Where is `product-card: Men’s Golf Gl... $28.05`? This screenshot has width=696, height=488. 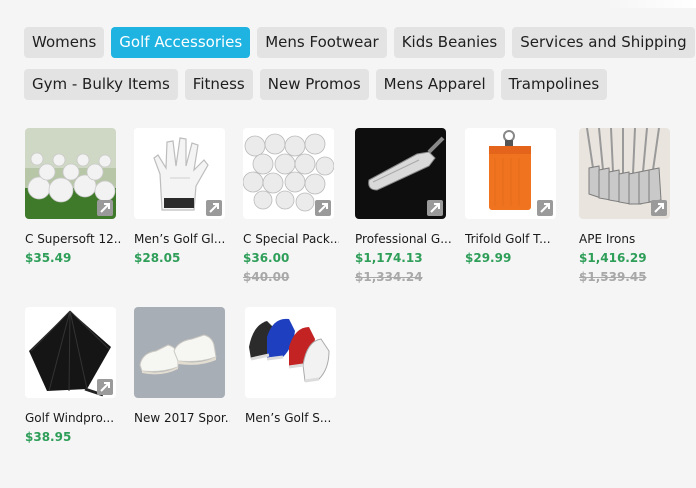 product-card: Men’s Golf Gl... $28.05 is located at coordinates (181, 196).